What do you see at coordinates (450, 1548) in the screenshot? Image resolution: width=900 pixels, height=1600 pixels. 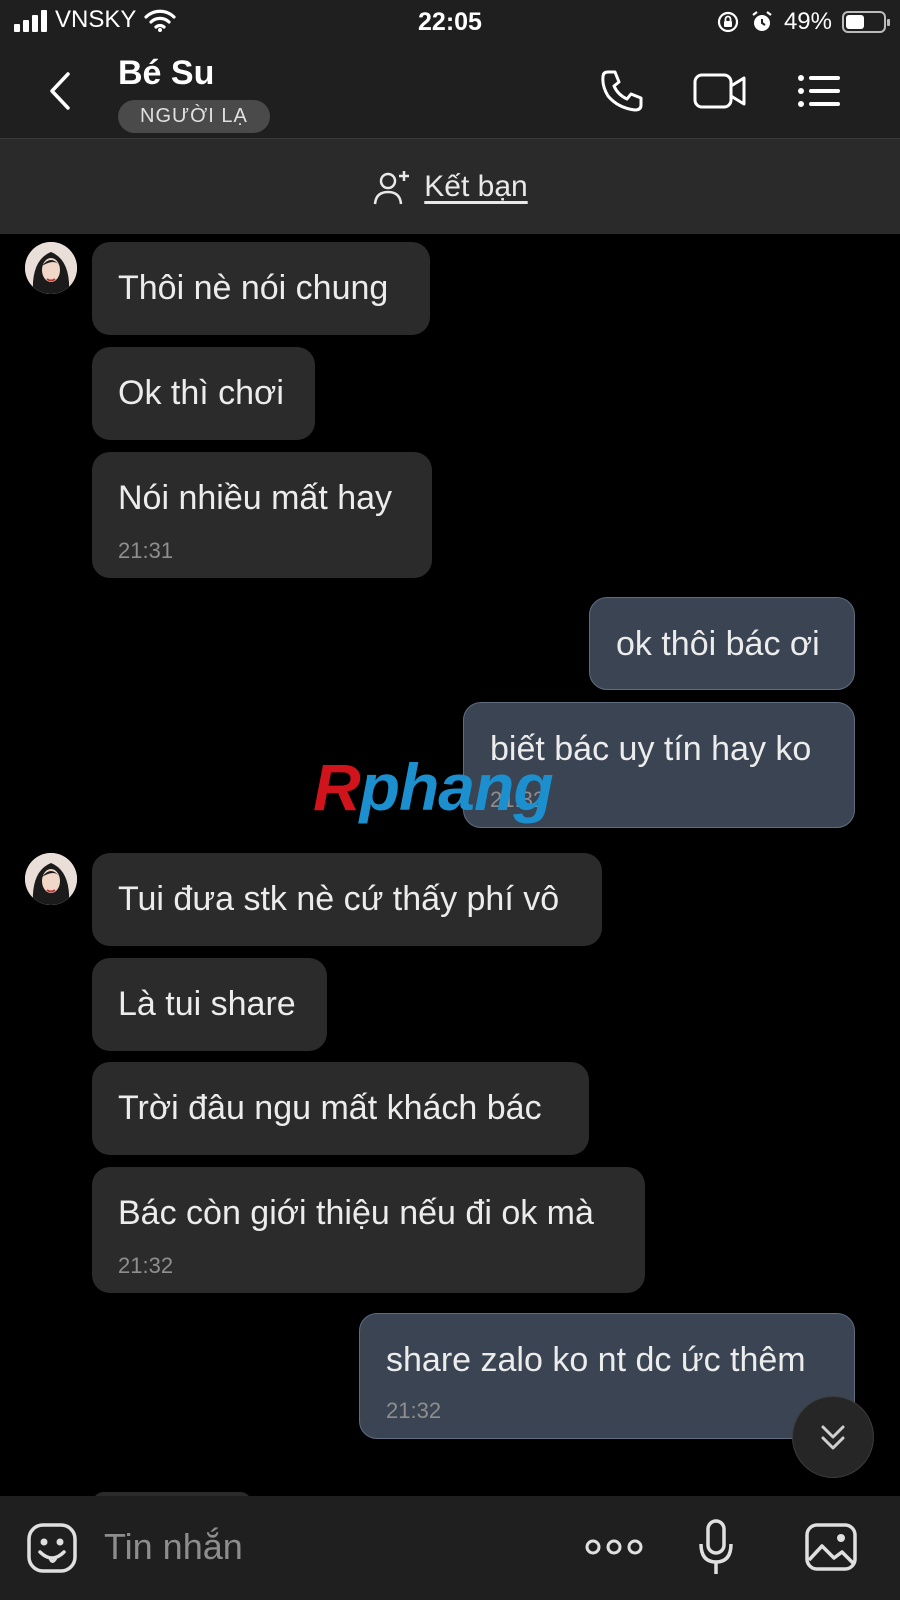 I see `message-composer: Tin nhắn` at bounding box center [450, 1548].